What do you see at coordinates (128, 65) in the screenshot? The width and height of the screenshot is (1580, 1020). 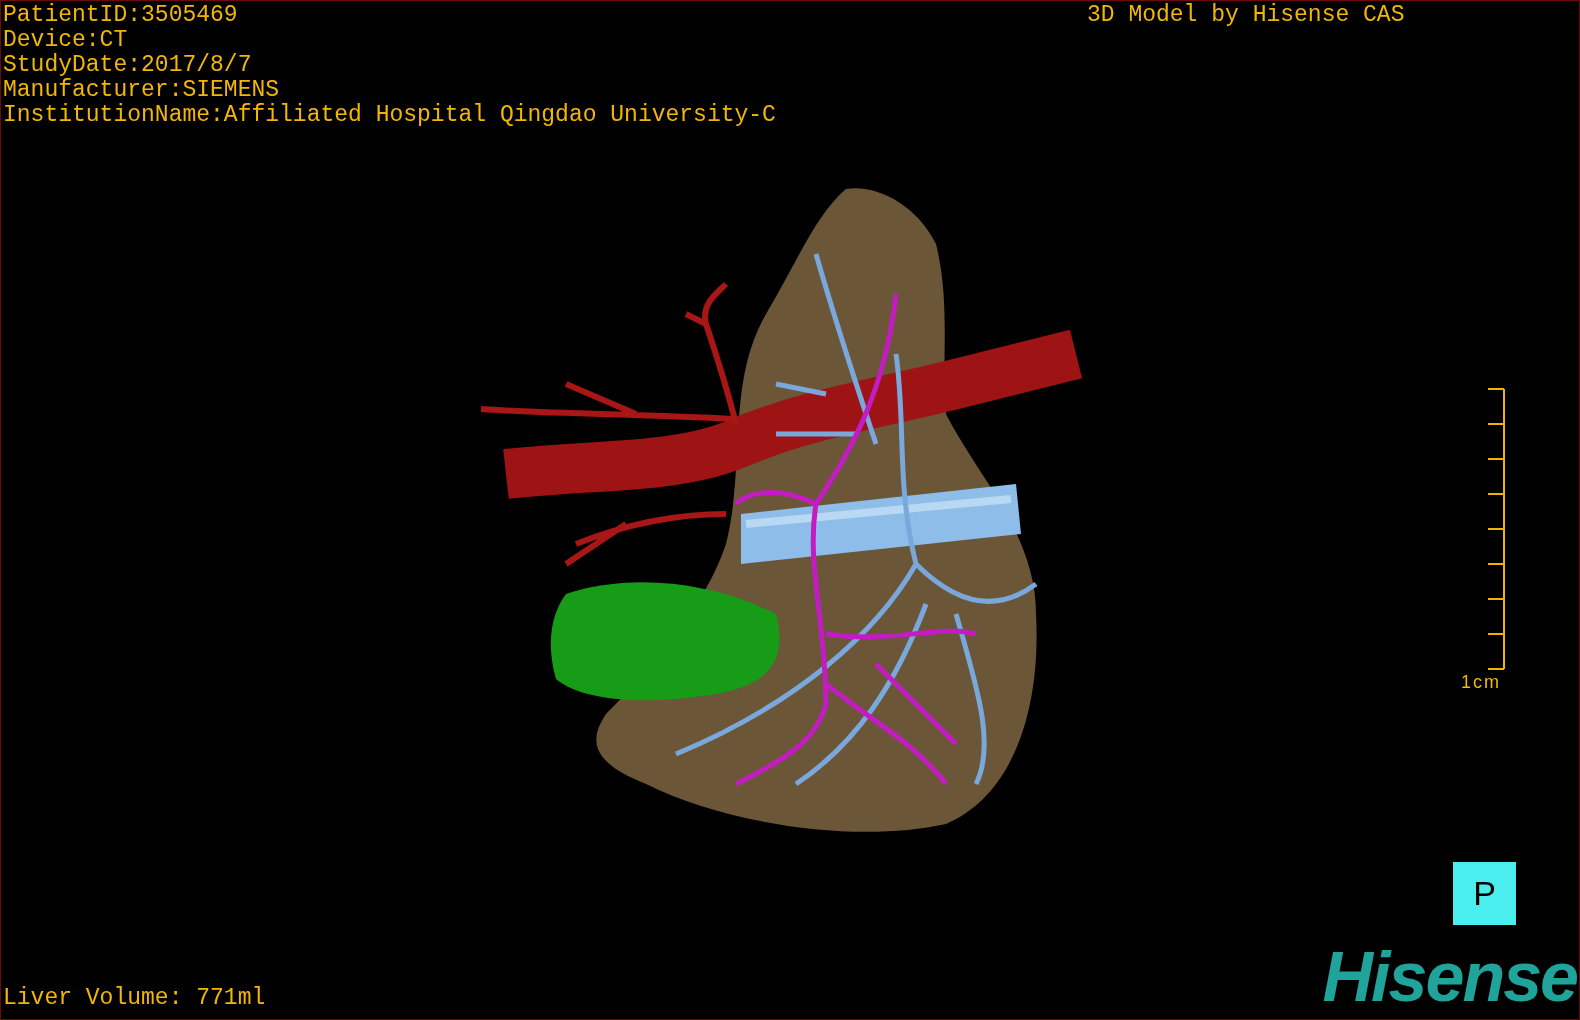 I see `patient-info-text: StudyDate:2017/8/7` at bounding box center [128, 65].